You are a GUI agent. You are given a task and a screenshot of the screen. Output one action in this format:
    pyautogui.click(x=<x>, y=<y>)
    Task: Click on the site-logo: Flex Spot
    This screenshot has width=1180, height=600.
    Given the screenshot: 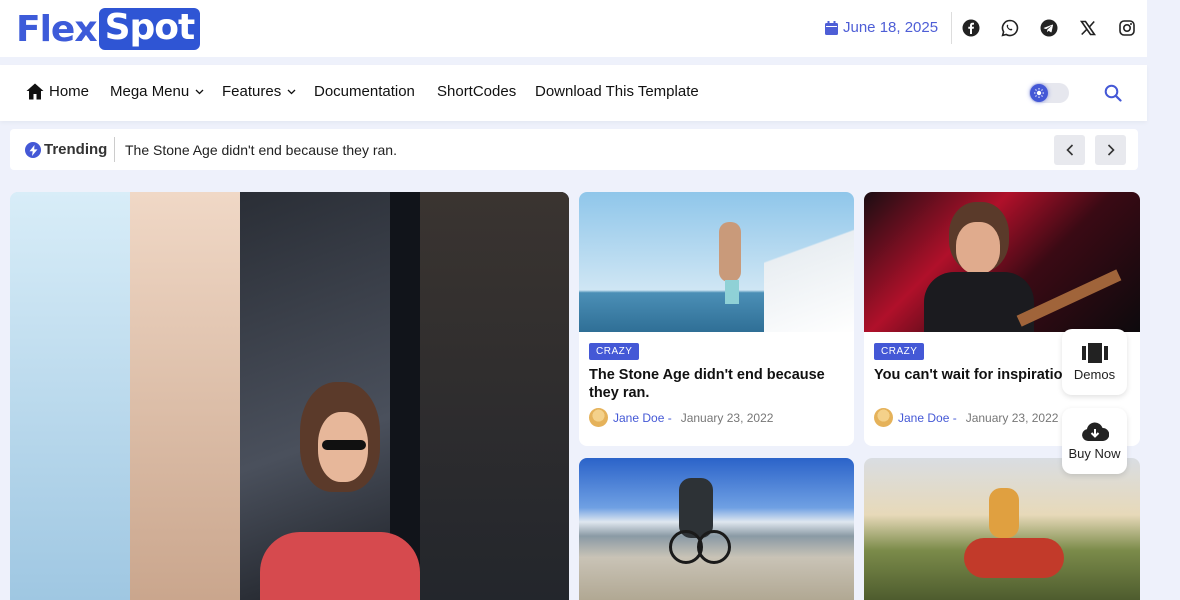 What is the action you would take?
    pyautogui.click(x=108, y=29)
    